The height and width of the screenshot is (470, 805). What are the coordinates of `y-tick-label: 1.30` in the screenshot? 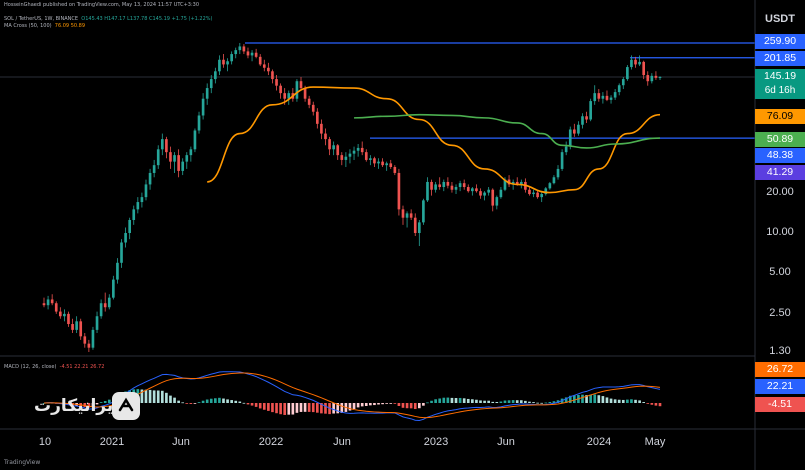 It's located at (780, 351).